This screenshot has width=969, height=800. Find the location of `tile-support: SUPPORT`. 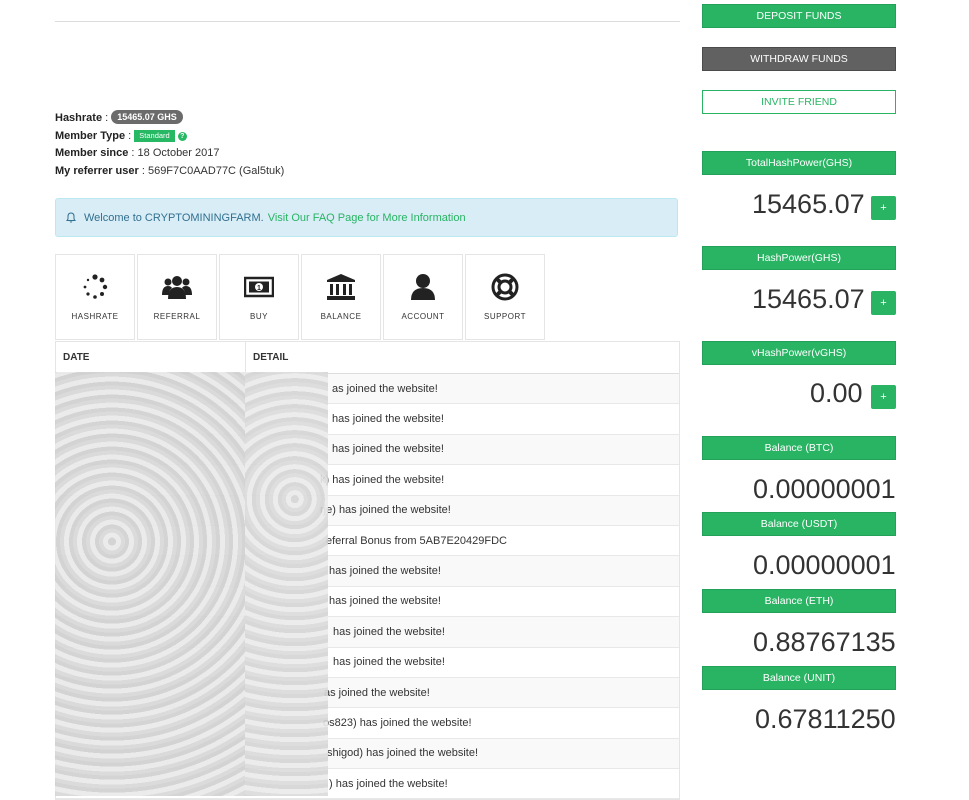

tile-support: SUPPORT is located at coordinates (505, 297).